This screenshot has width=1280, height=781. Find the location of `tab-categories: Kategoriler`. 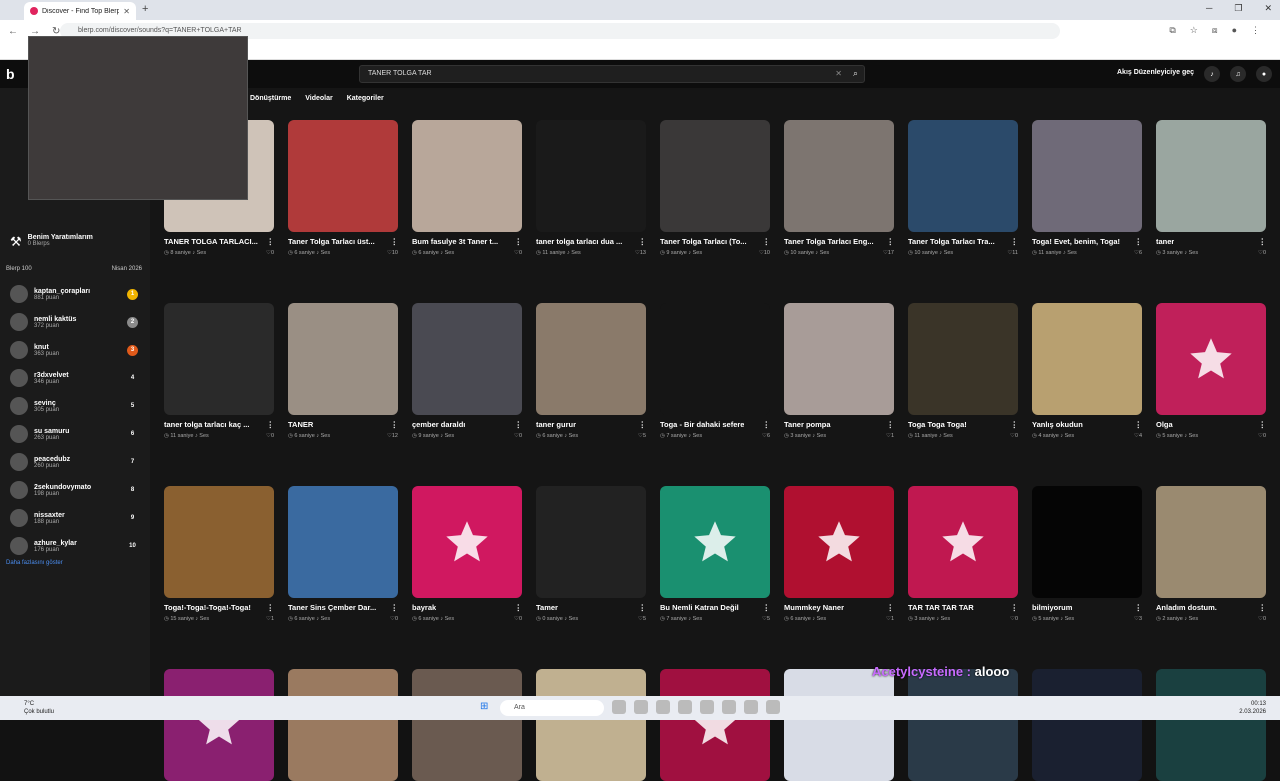

tab-categories: Kategoriler is located at coordinates (365, 98).